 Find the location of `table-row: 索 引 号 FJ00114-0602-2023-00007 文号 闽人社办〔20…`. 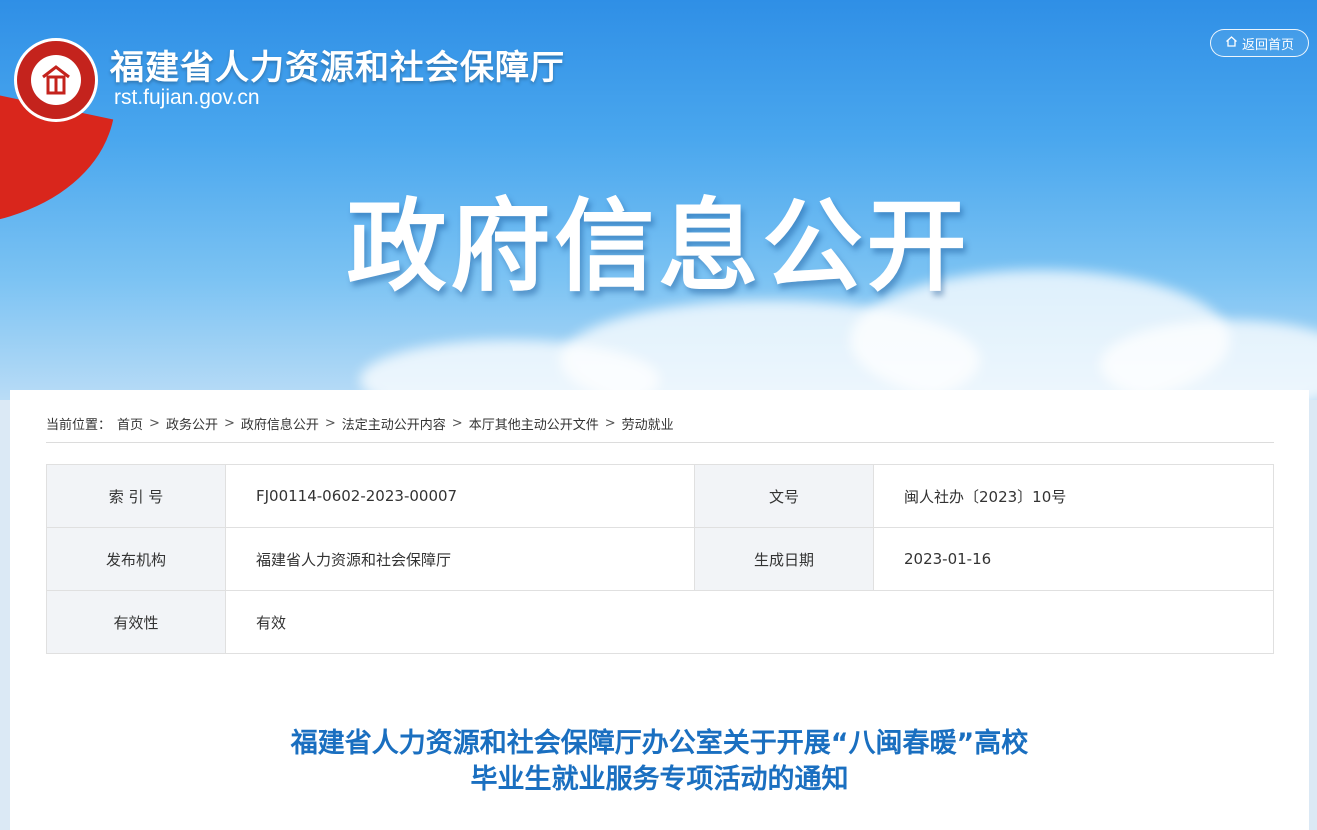

table-row: 索 引 号 FJ00114-0602-2023-00007 文号 闽人社办〔20… is located at coordinates (660, 496).